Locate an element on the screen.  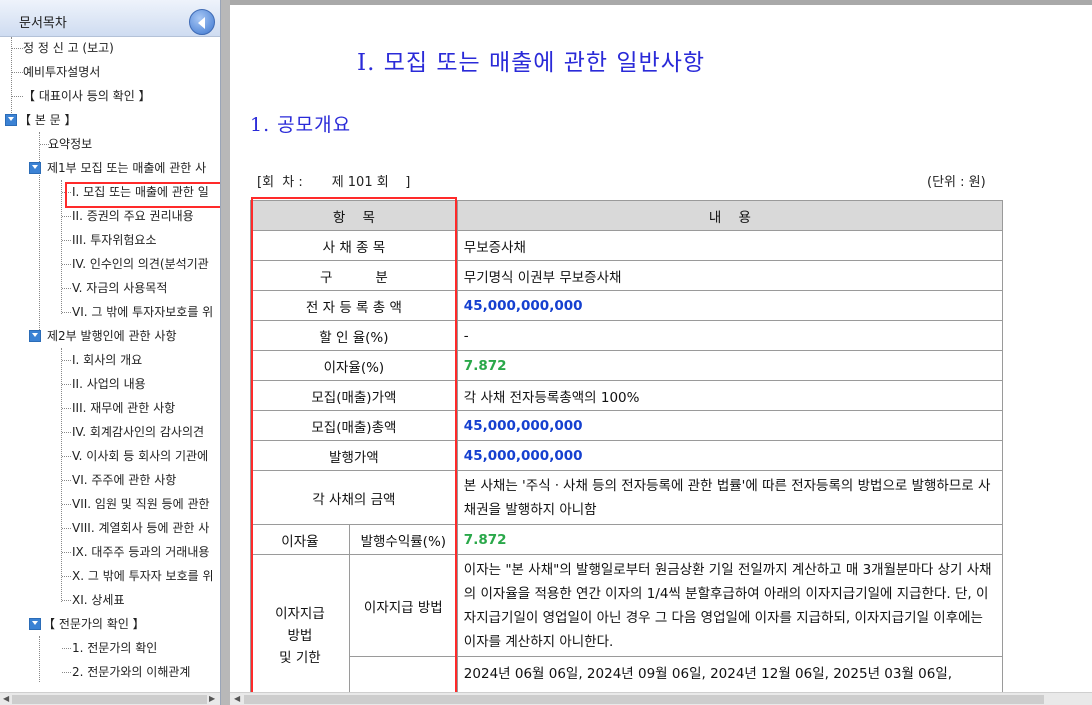
toc-header: 문서목차 is located at coordinates (110, 18).